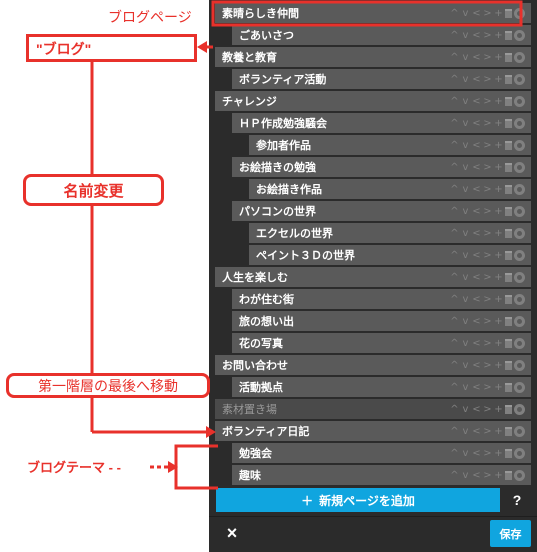 The height and width of the screenshot is (552, 537). I want to click on page-row: 素晴らしき仲間 ^ v < > +, so click(373, 13).